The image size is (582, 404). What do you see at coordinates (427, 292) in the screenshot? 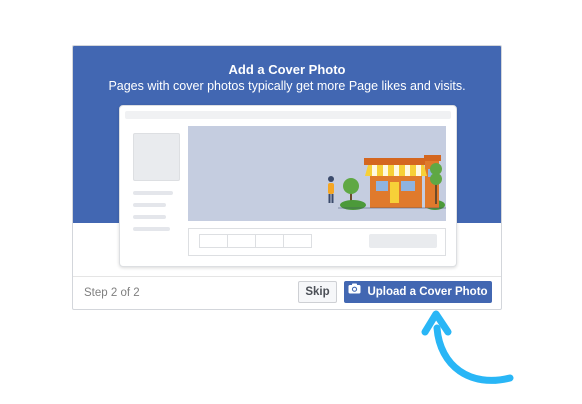
I see `upload-button-label: Upload a Cover Photo` at bounding box center [427, 292].